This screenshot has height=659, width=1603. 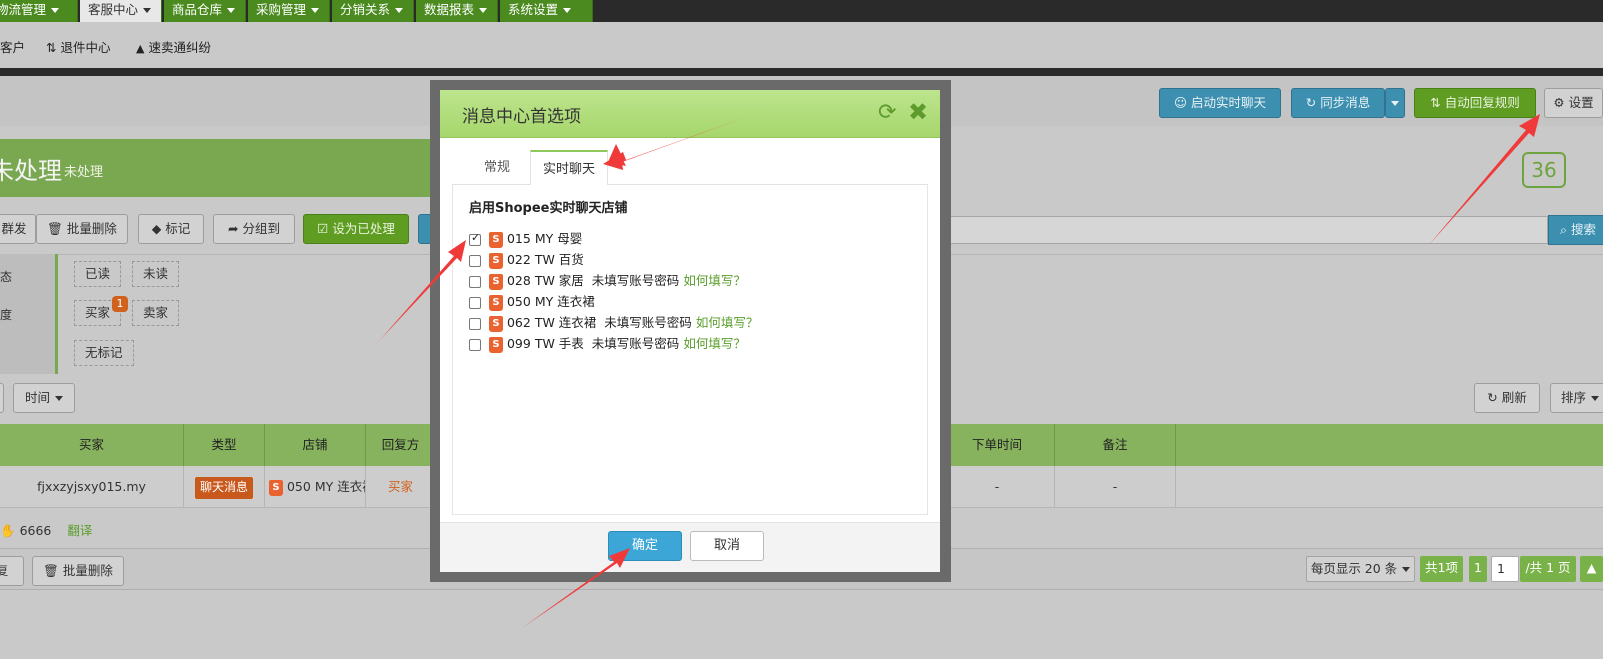 I want to click on nav-reports: 数据报表, so click(x=457, y=11).